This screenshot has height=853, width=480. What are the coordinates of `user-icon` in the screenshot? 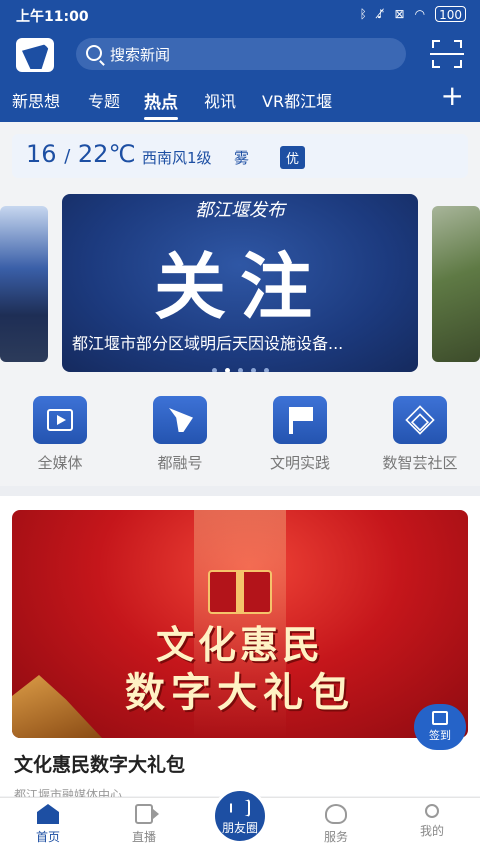 It's located at (432, 811).